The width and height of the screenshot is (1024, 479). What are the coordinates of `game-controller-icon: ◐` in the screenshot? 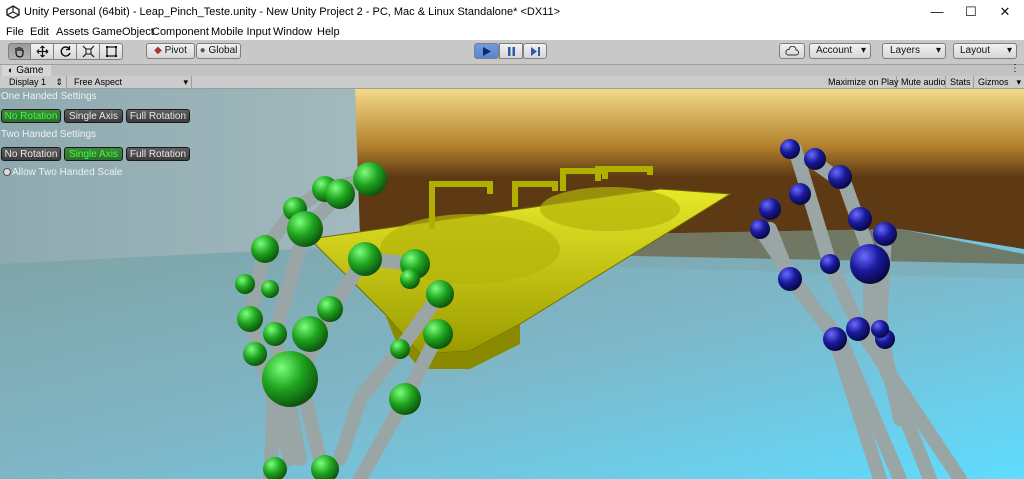 It's located at (11, 70).